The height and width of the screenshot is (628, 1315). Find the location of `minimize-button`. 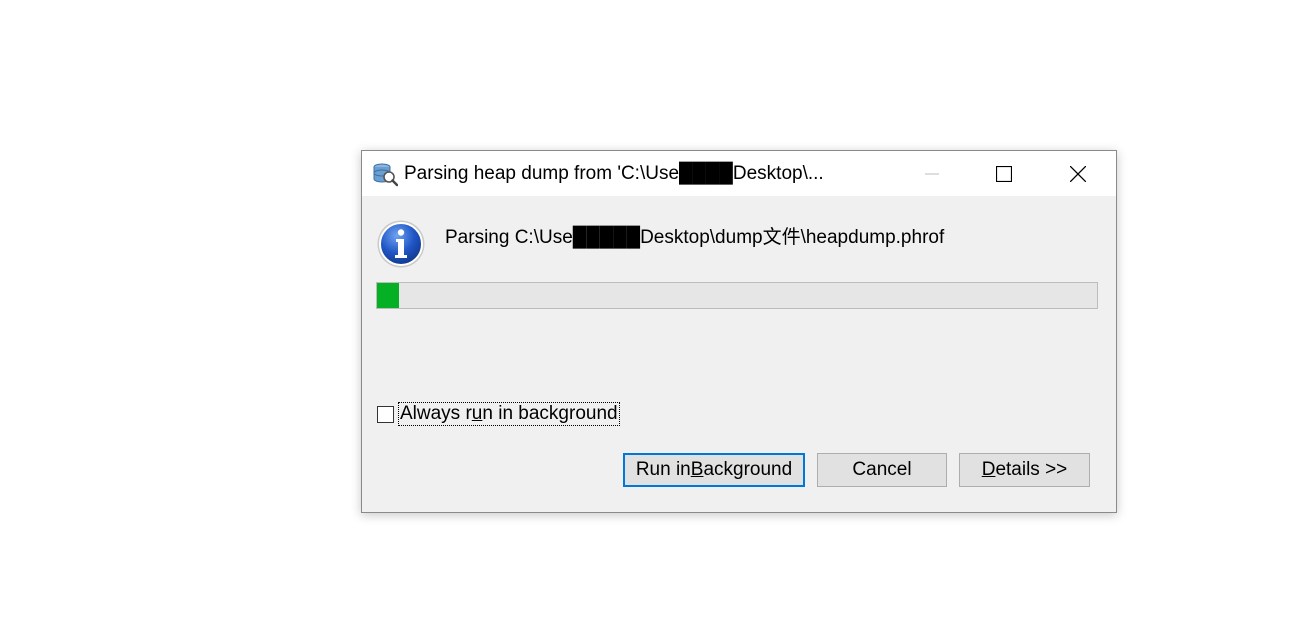

minimize-button is located at coordinates (932, 173).